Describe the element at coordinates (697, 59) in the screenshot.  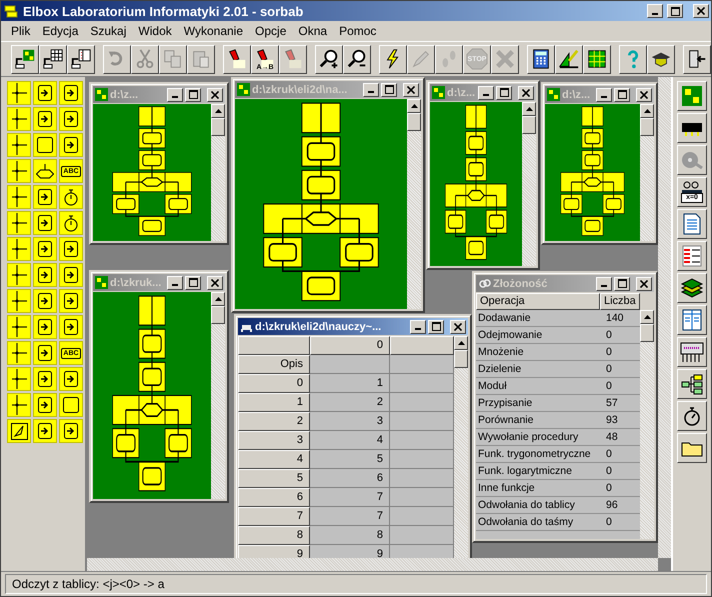
I see `door-arrow-button` at that location.